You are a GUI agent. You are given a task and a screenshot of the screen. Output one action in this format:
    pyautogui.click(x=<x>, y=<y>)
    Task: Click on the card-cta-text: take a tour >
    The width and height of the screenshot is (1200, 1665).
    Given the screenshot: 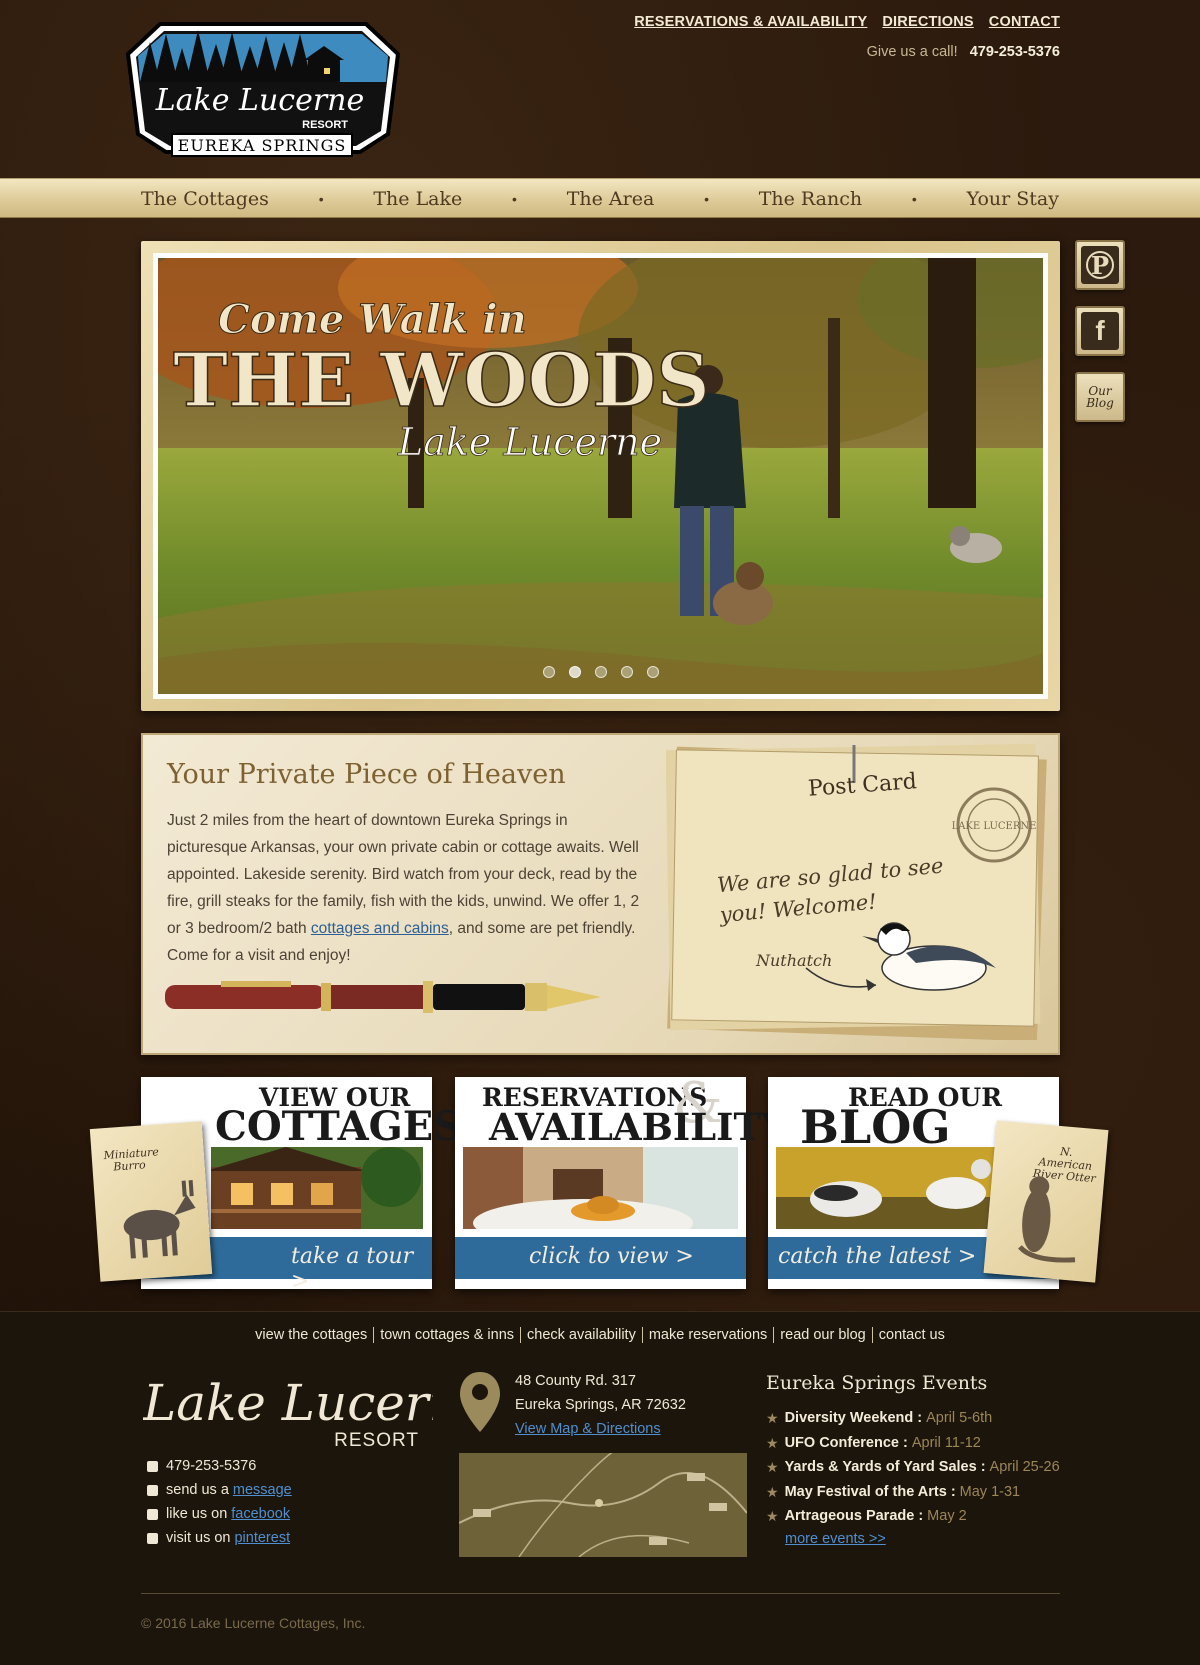 What is the action you would take?
    pyautogui.click(x=352, y=1269)
    